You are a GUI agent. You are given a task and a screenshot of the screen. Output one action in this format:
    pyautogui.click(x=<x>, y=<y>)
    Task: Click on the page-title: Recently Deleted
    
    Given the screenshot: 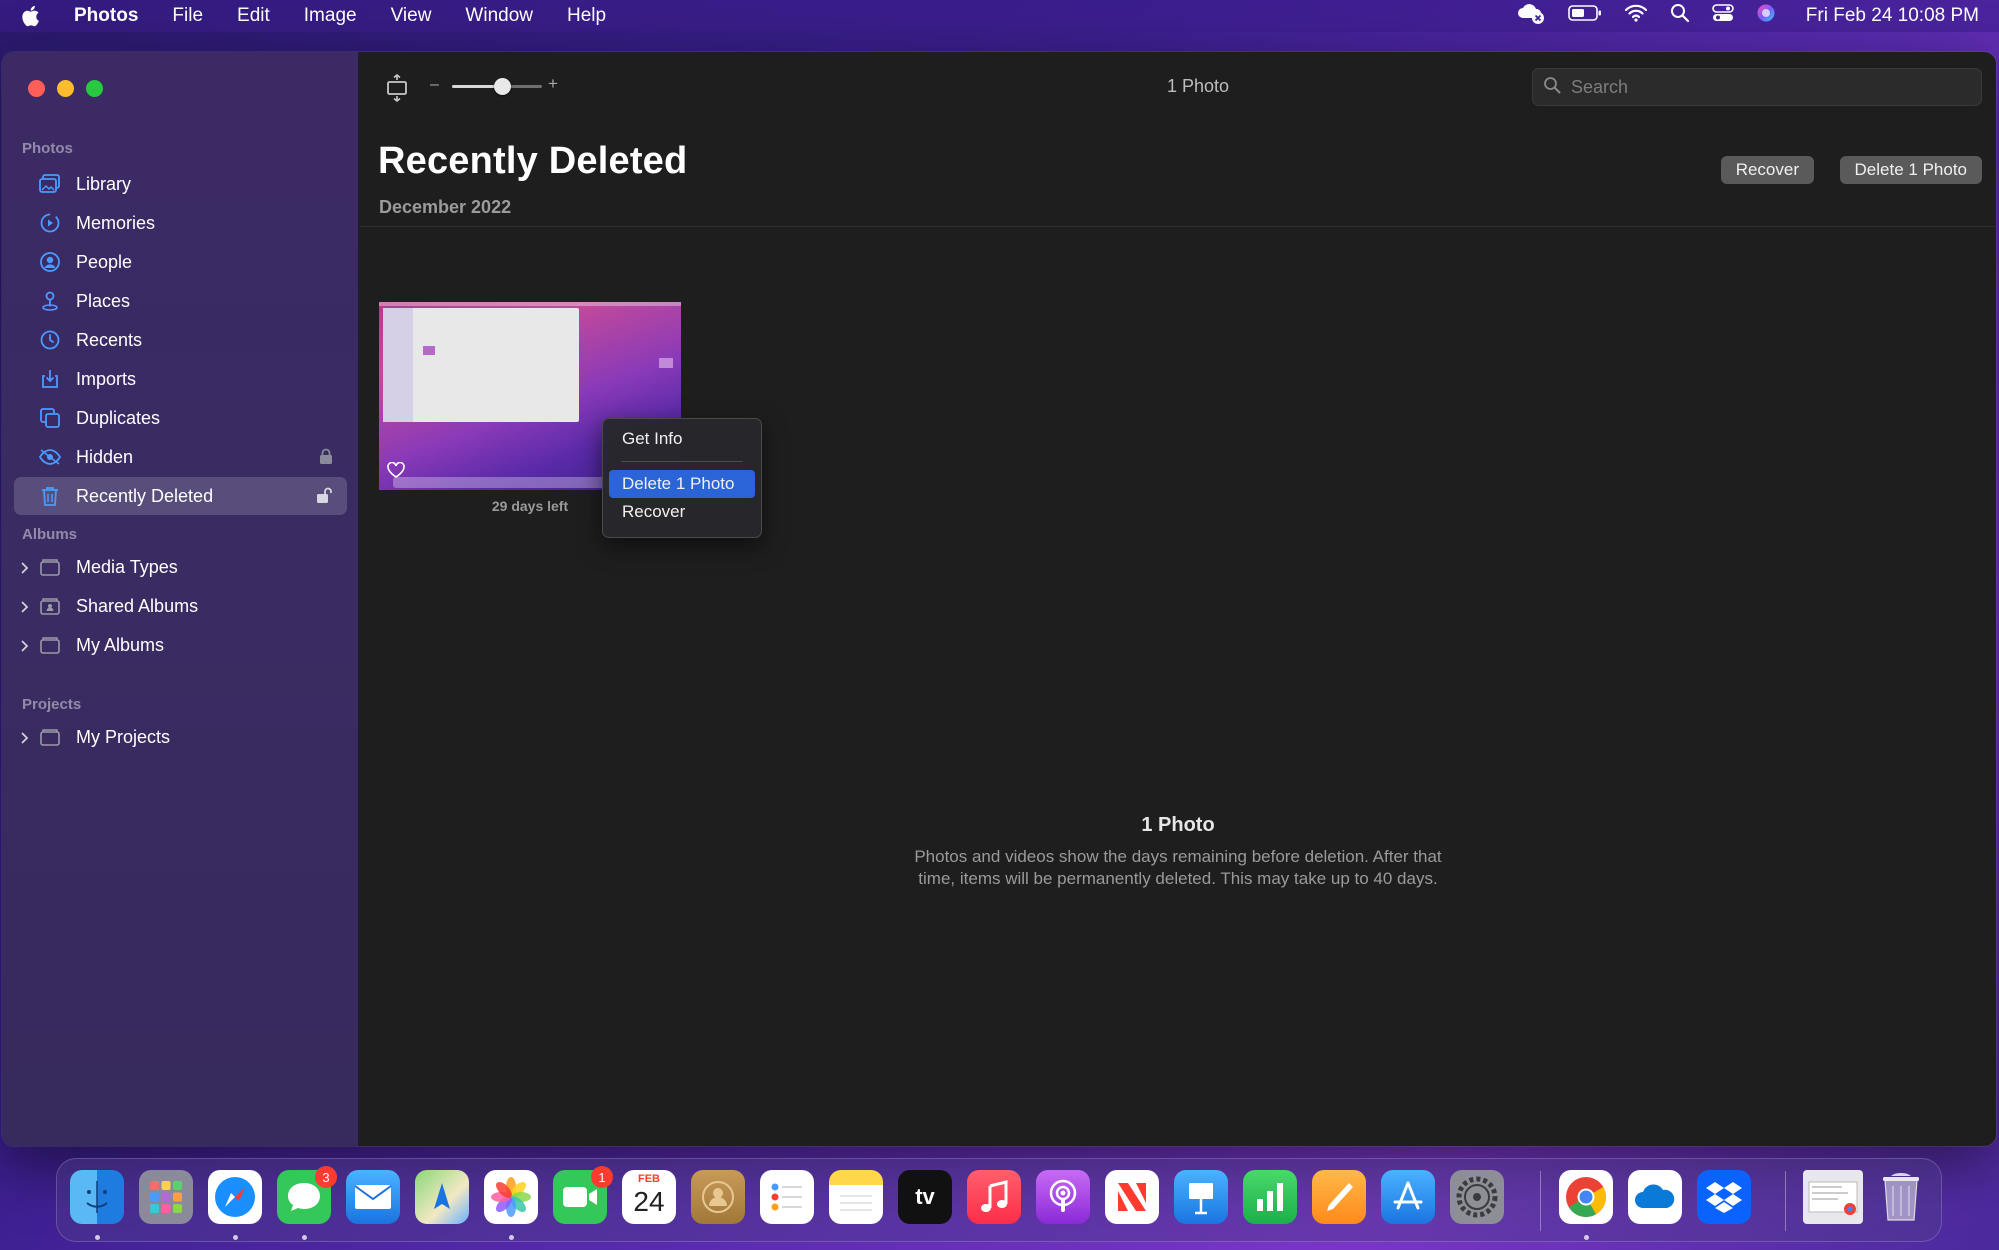 What is the action you would take?
    pyautogui.click(x=533, y=161)
    